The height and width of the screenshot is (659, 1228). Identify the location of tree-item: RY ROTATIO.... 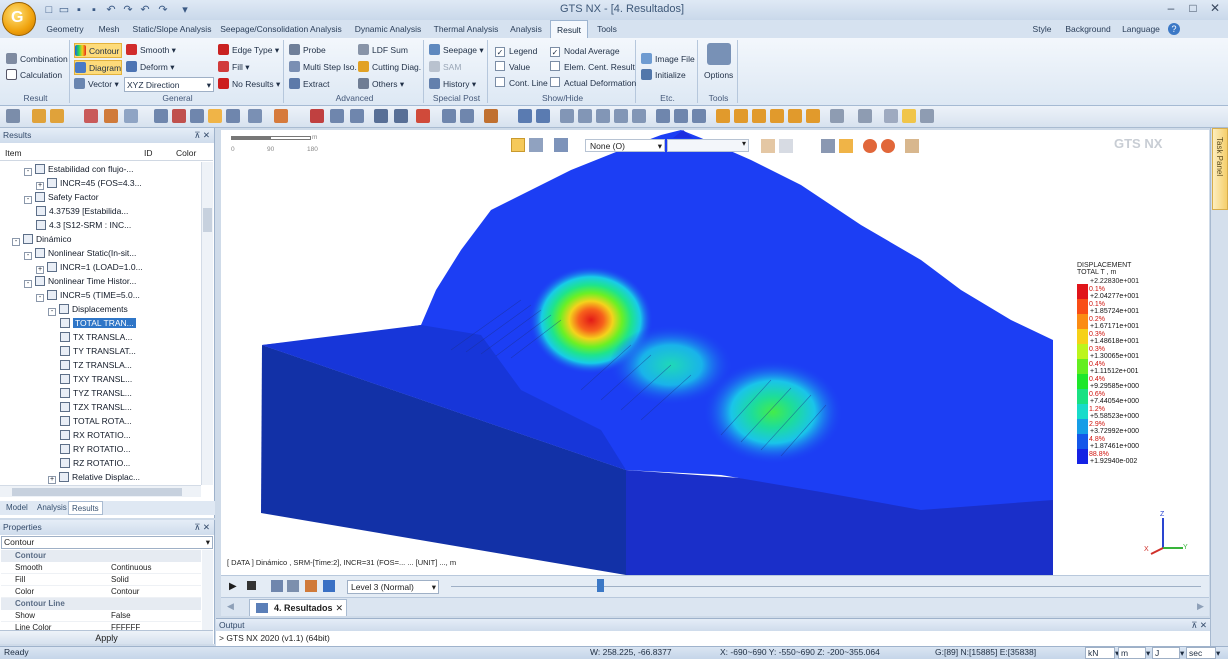
(102, 449).